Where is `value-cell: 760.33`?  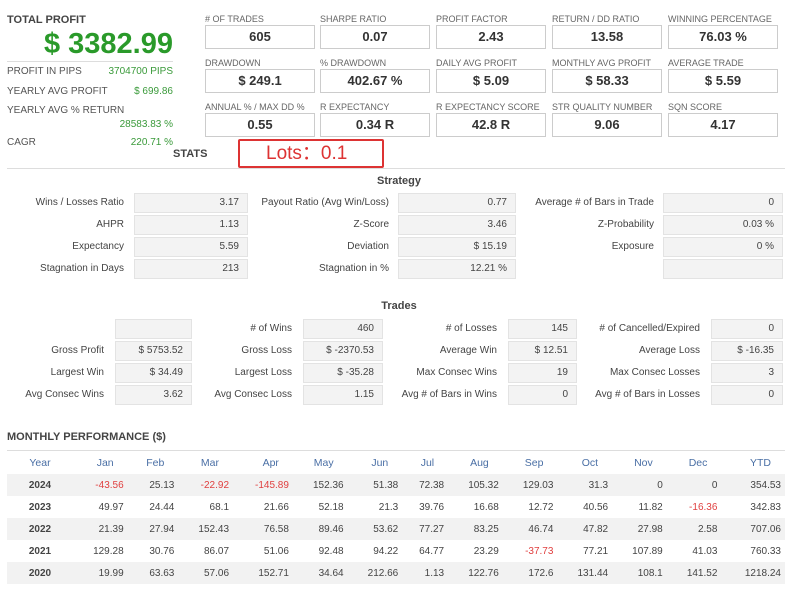 value-cell: 760.33 is located at coordinates (765, 551).